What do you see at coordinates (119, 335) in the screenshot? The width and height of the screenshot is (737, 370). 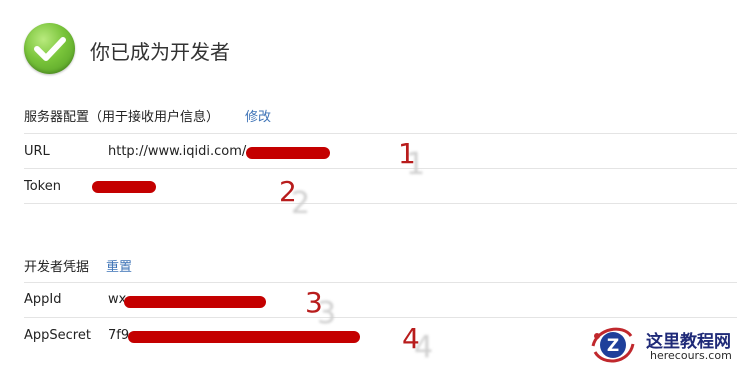 I see `appsecret-value: 7f9` at bounding box center [119, 335].